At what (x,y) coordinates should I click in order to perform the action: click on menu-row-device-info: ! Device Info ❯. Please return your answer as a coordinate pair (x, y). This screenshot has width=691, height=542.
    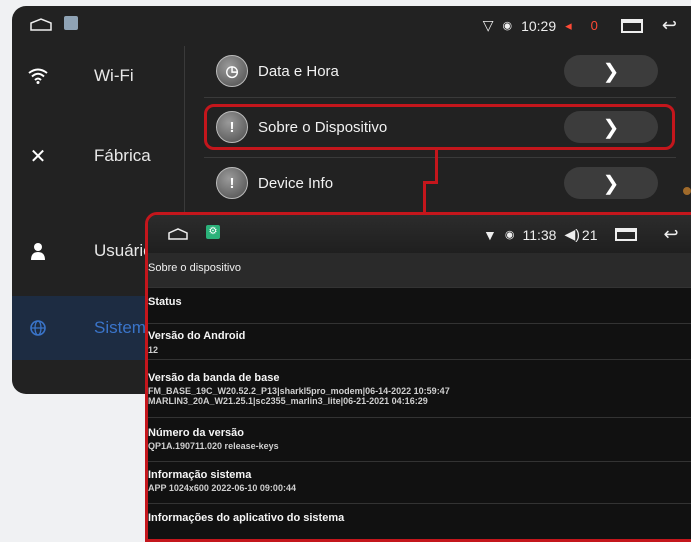
    Looking at the image, I should click on (440, 183).